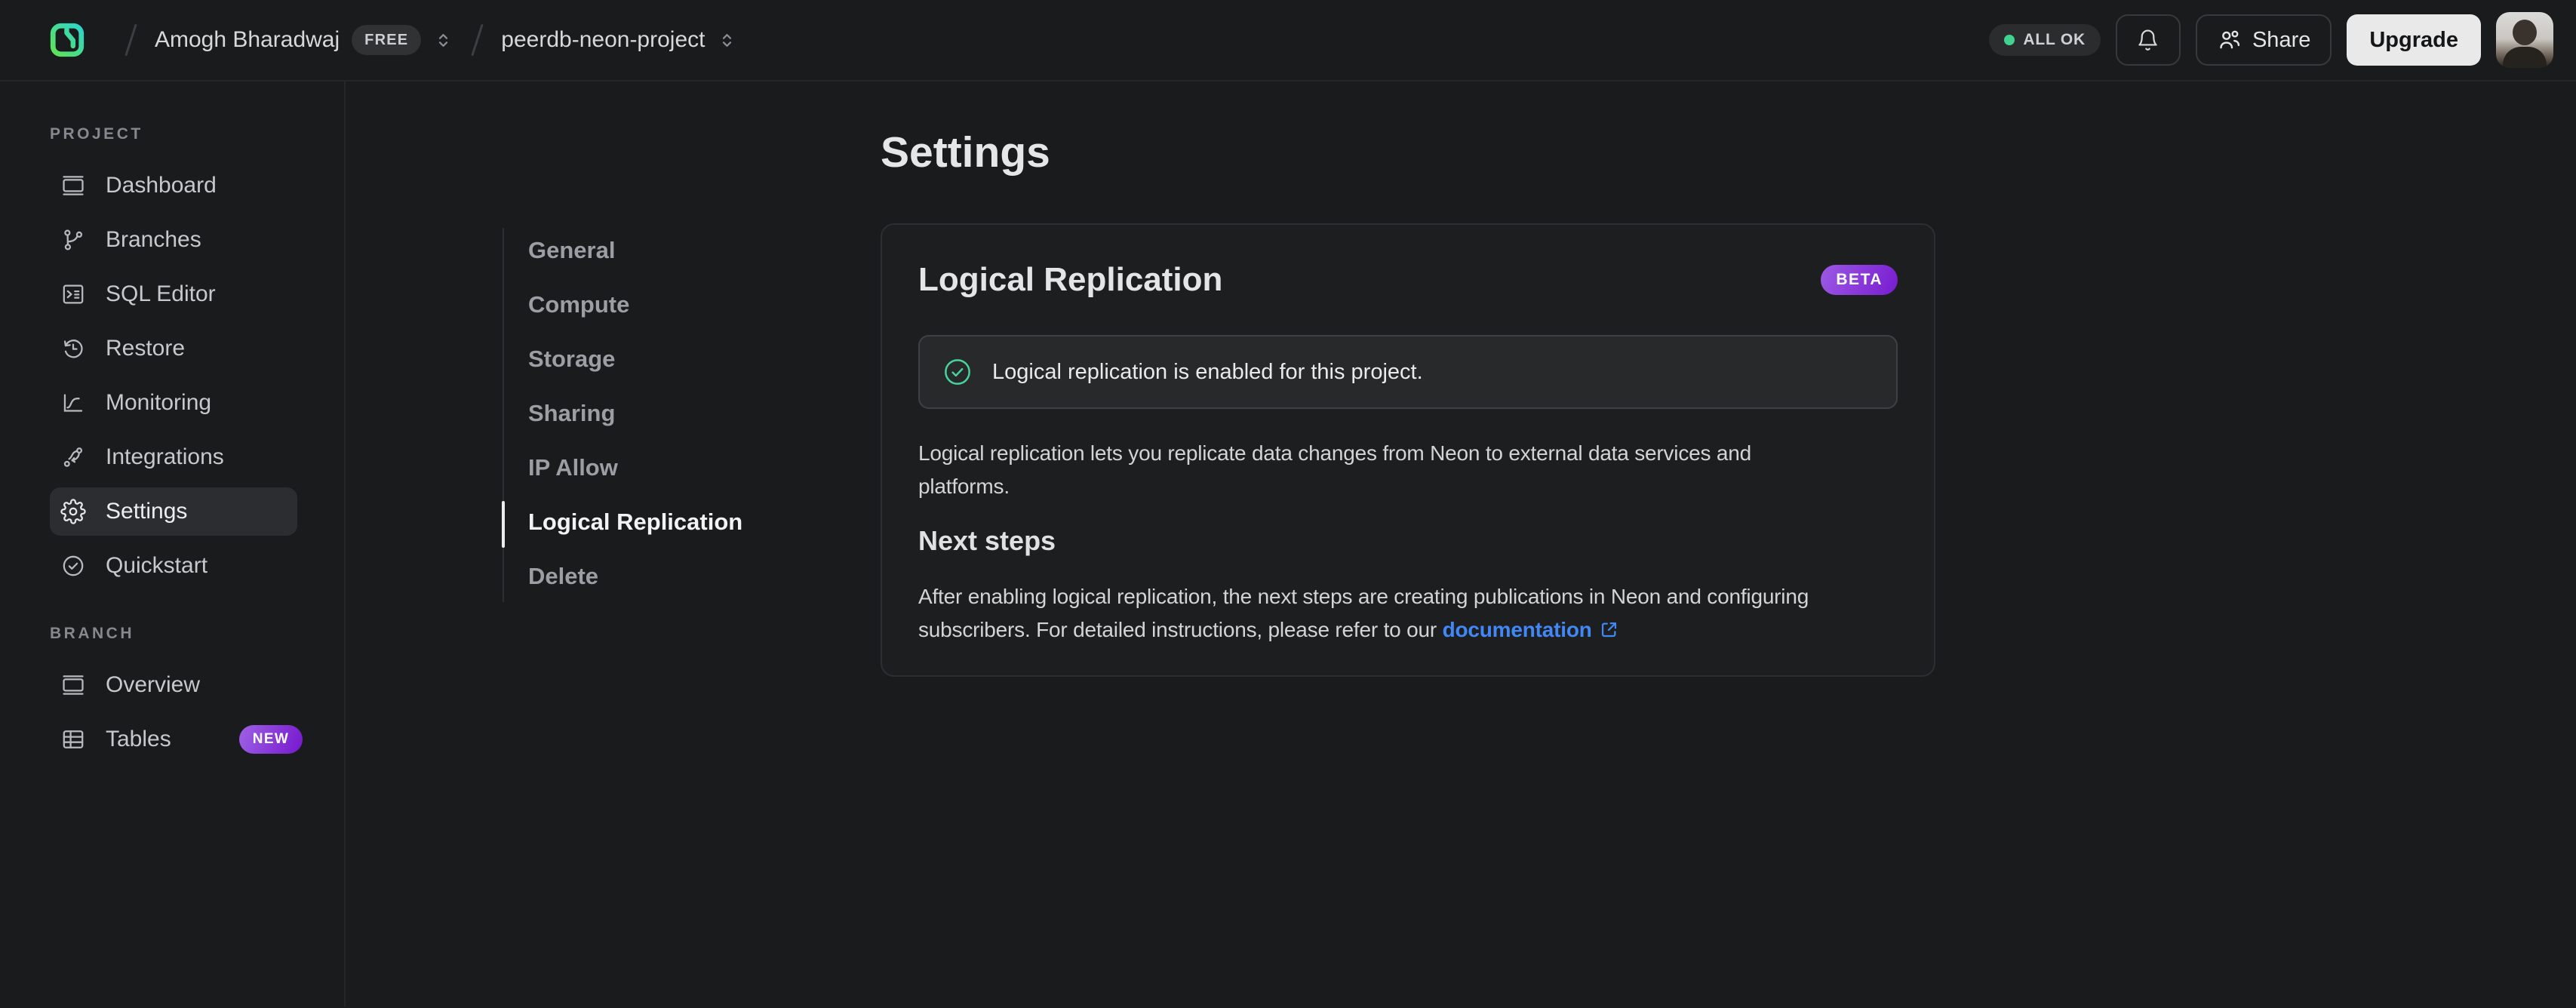  What do you see at coordinates (2281, 39) in the screenshot?
I see `share-label: Share` at bounding box center [2281, 39].